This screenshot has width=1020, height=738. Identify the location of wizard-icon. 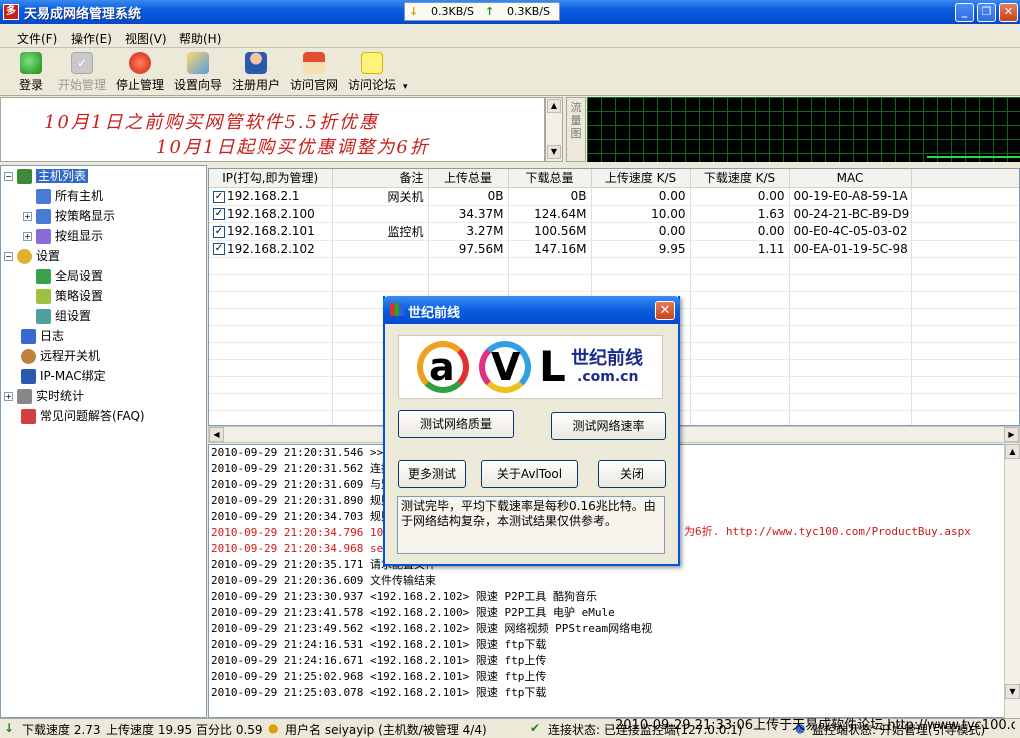
(198, 63).